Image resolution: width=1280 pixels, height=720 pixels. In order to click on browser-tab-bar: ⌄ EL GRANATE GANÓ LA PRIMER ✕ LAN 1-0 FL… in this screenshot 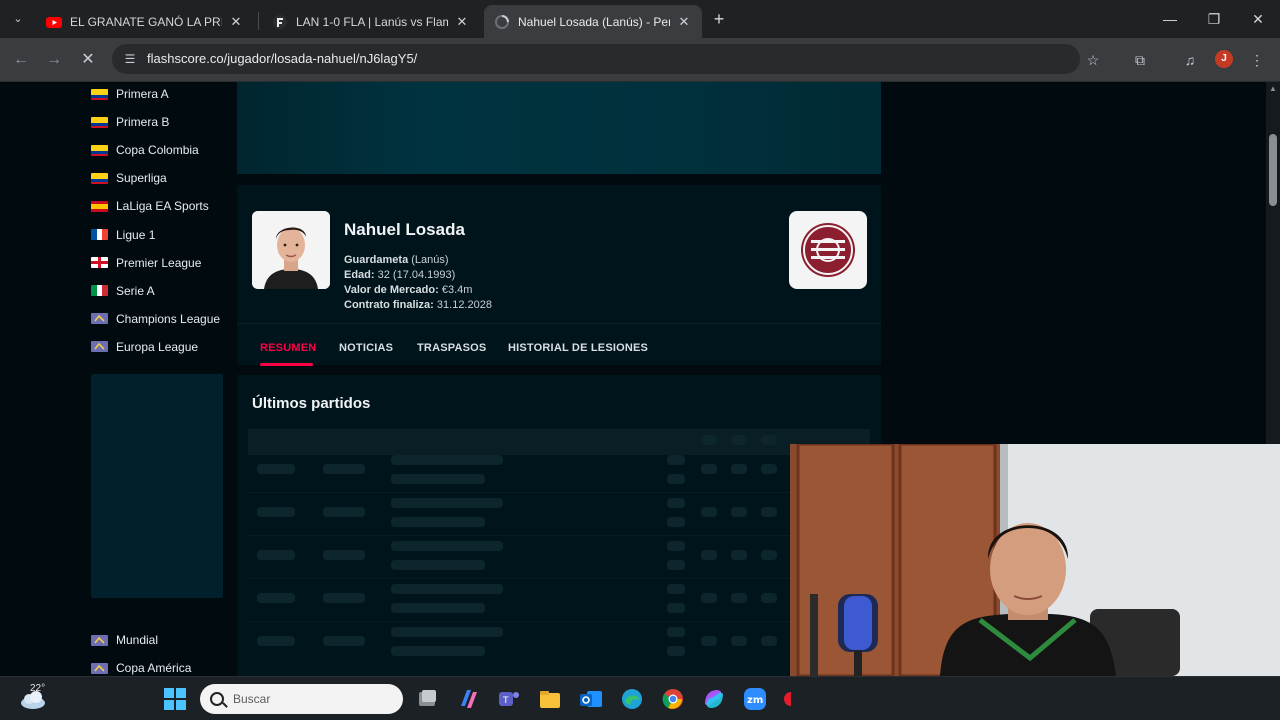, I will do `click(640, 19)`.